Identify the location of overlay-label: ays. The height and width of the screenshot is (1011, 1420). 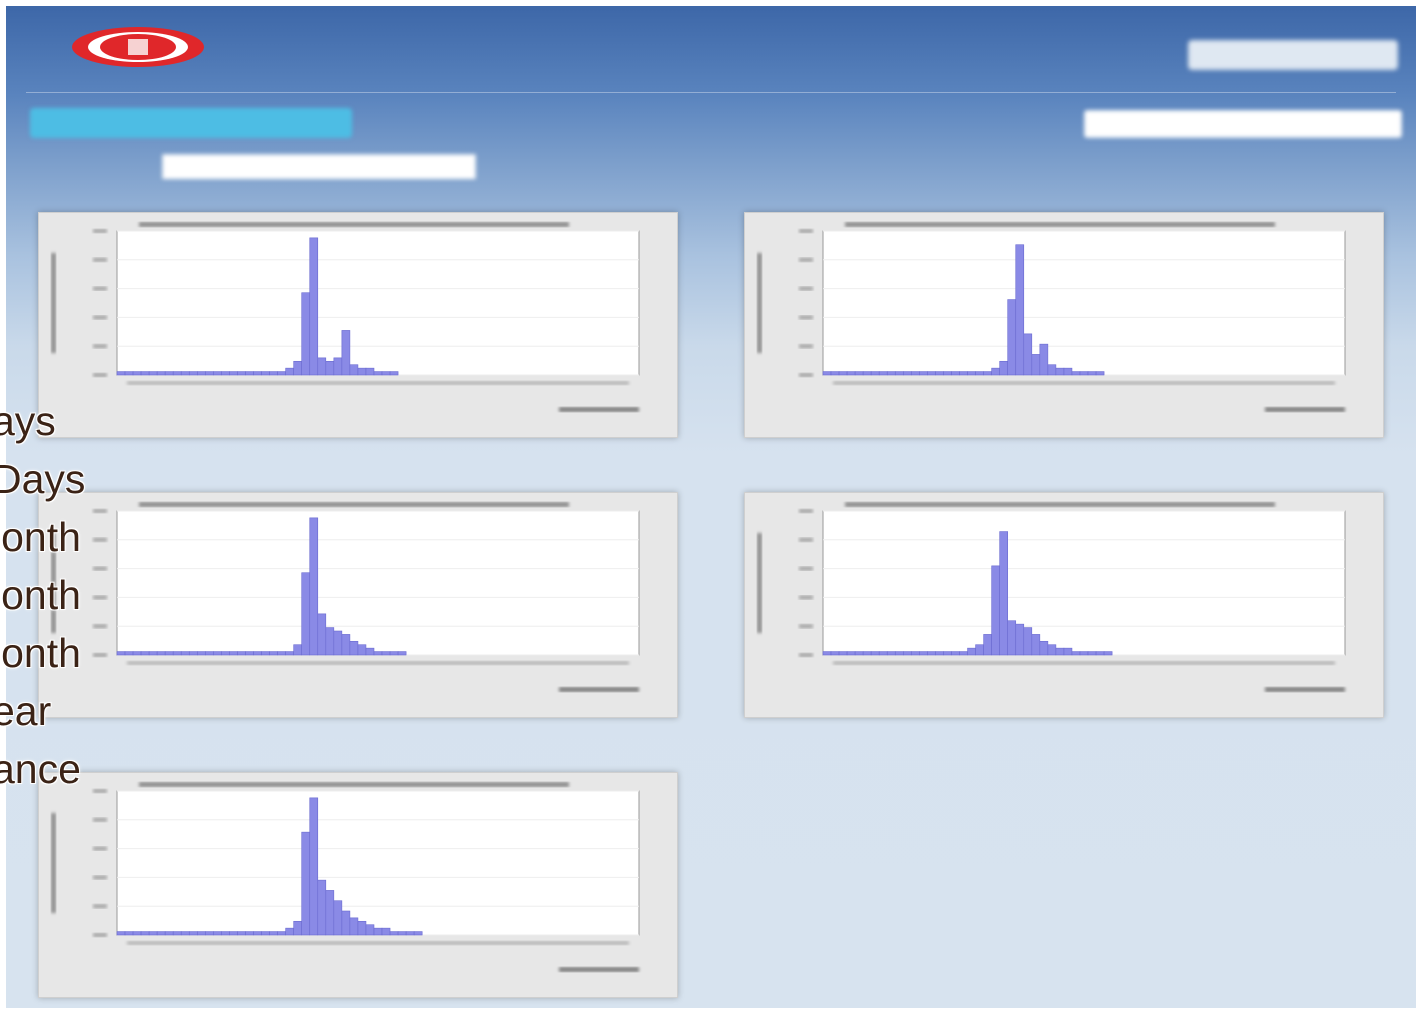
(42, 421).